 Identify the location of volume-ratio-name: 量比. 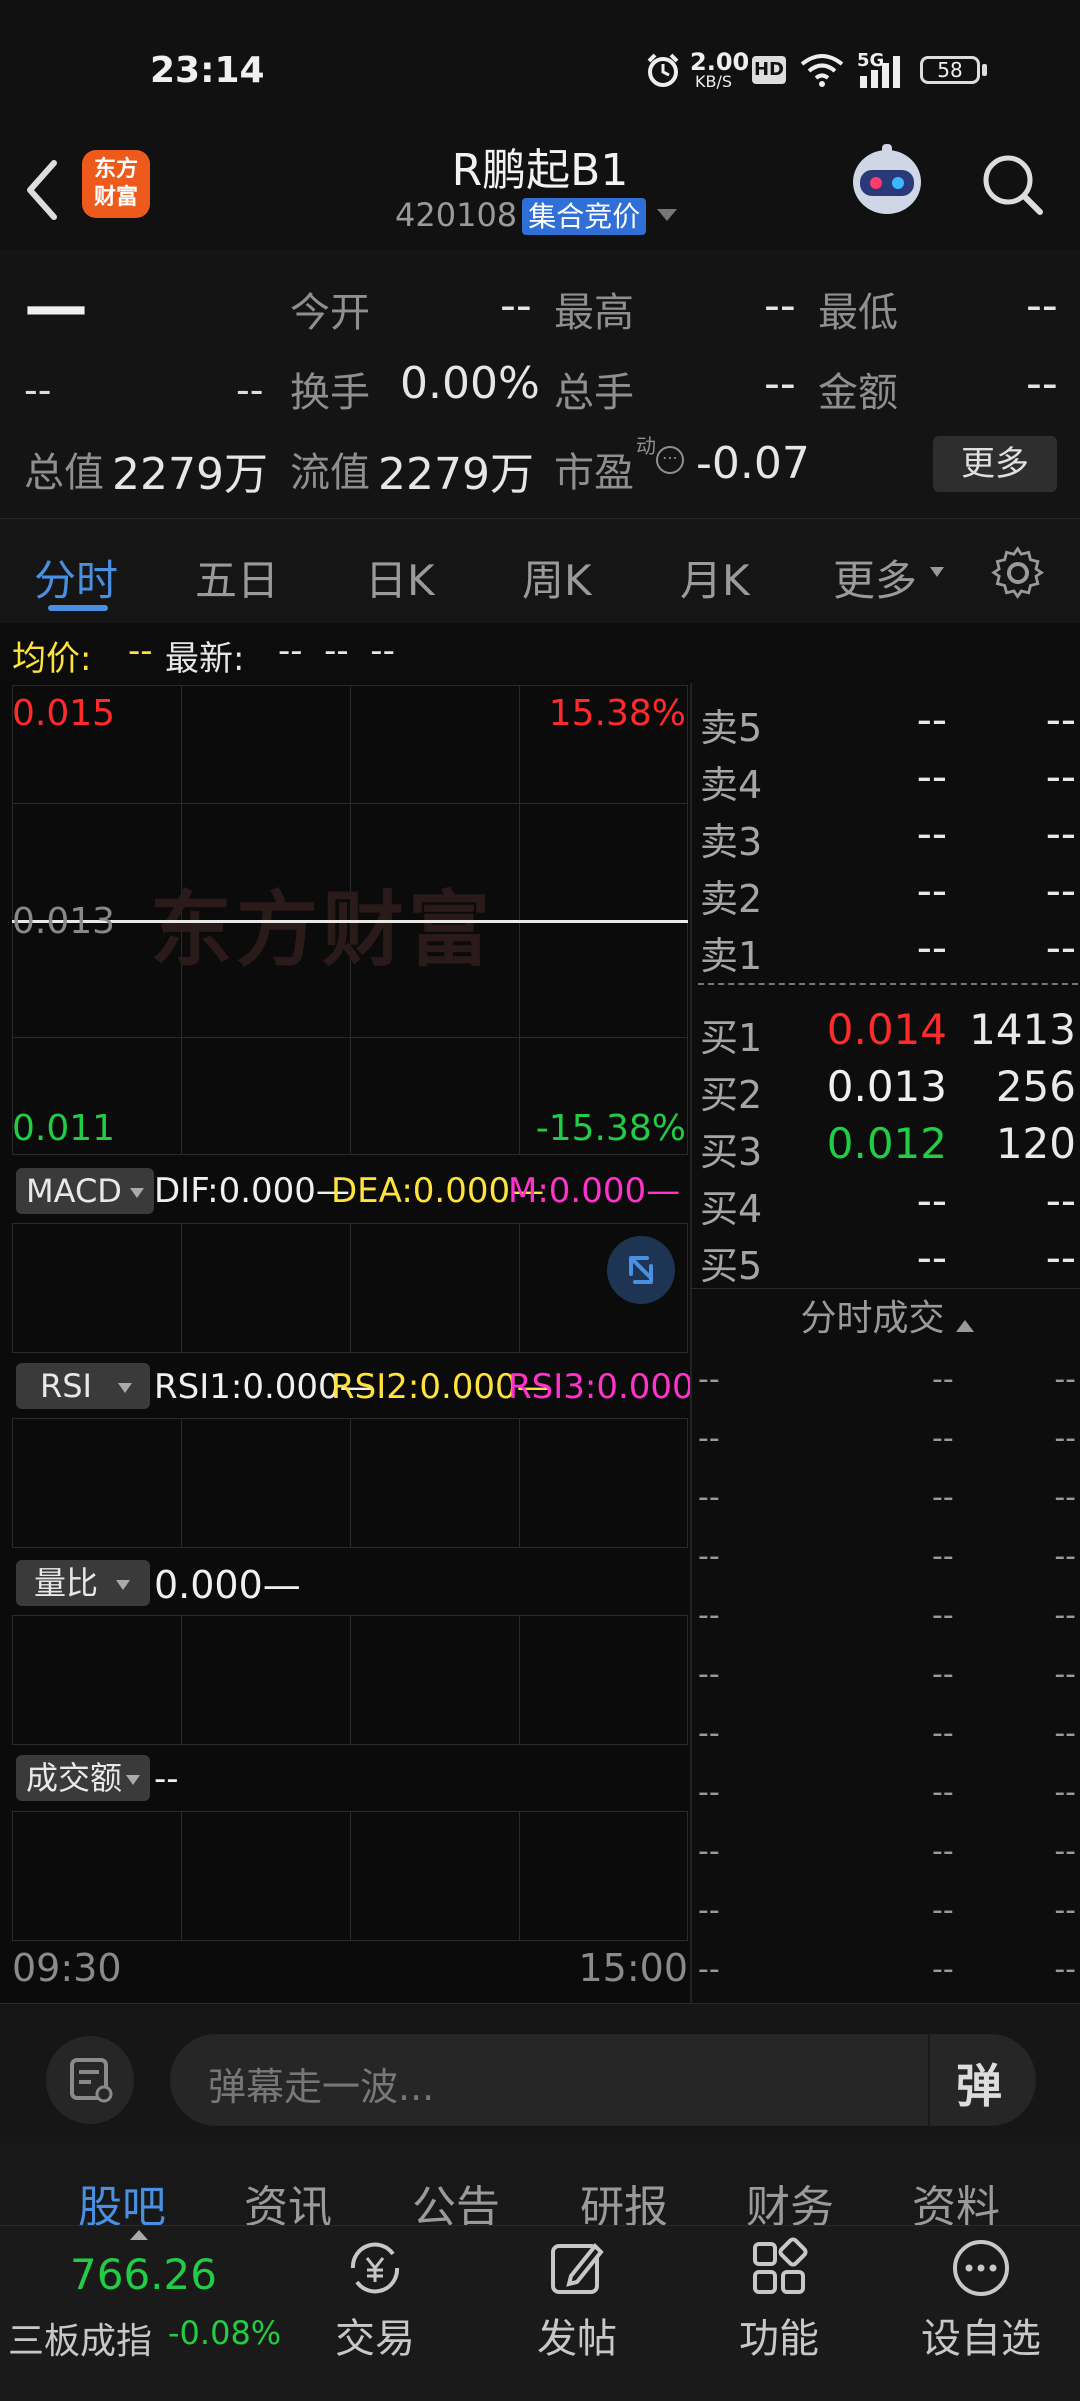
(66, 1583).